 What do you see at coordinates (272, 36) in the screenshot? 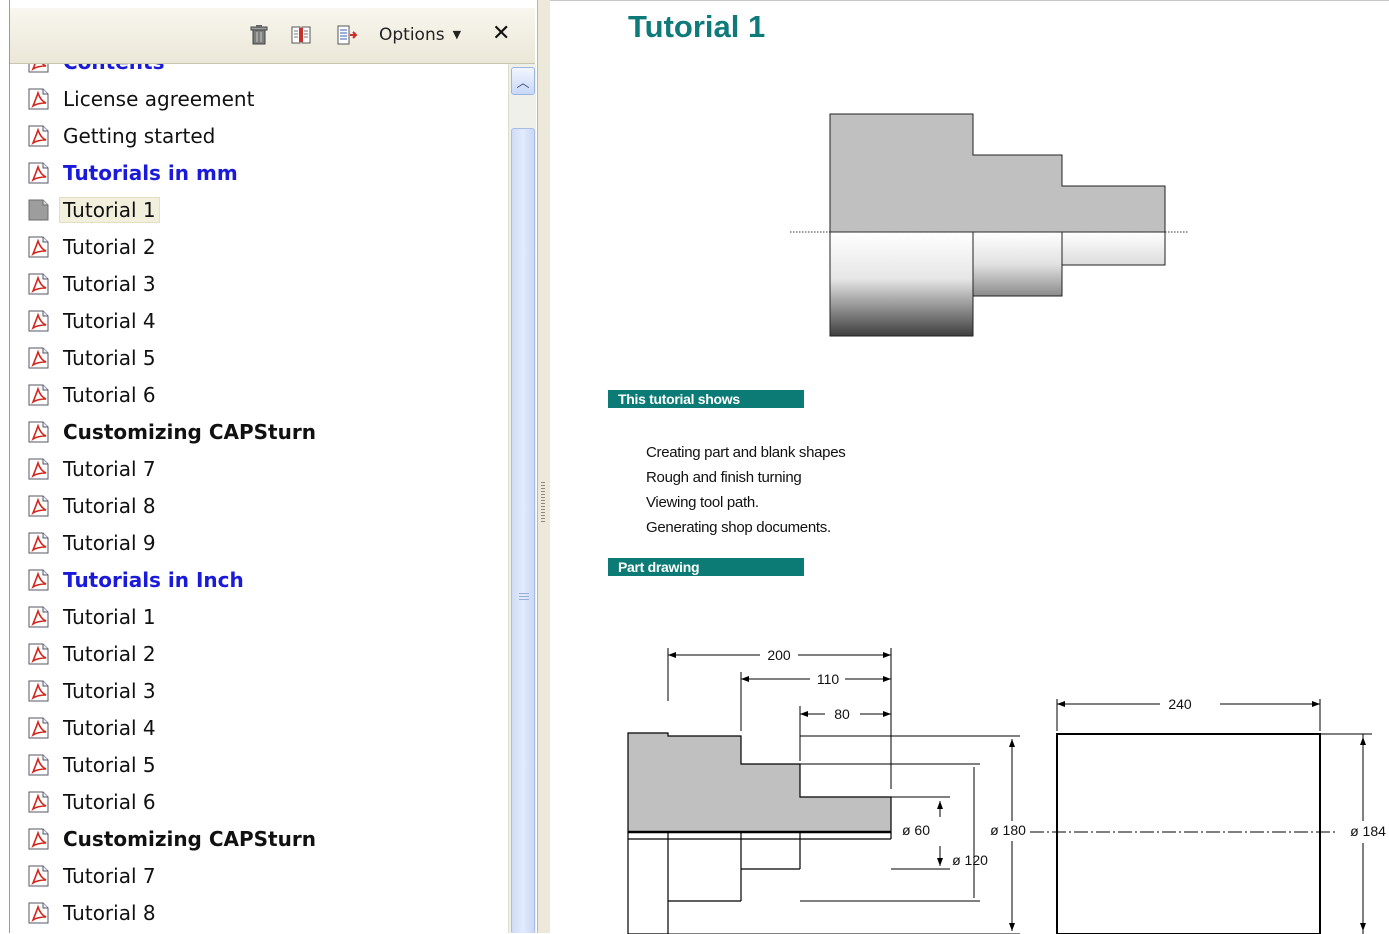
I see `bookmarks-toolbar: Options ▼ ✕` at bounding box center [272, 36].